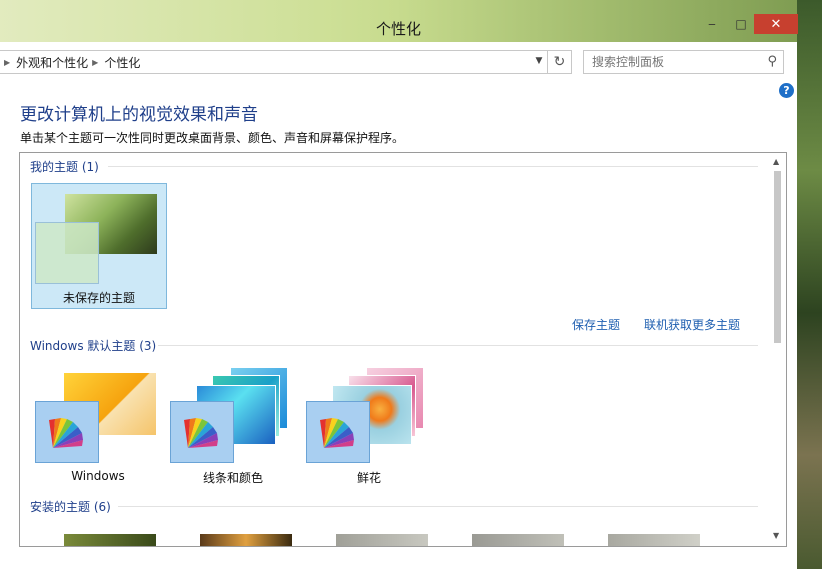 The image size is (822, 569). I want to click on get-more-themes-link: 联机获取更多主题, so click(692, 324).